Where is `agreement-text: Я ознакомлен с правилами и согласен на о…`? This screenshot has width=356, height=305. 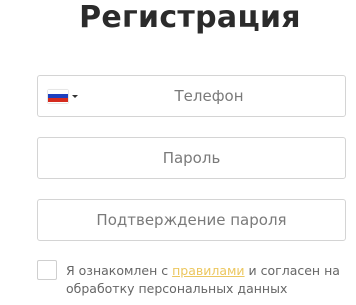
agreement-text: Я ознакомлен с правилами и согласен на о… is located at coordinates (208, 280).